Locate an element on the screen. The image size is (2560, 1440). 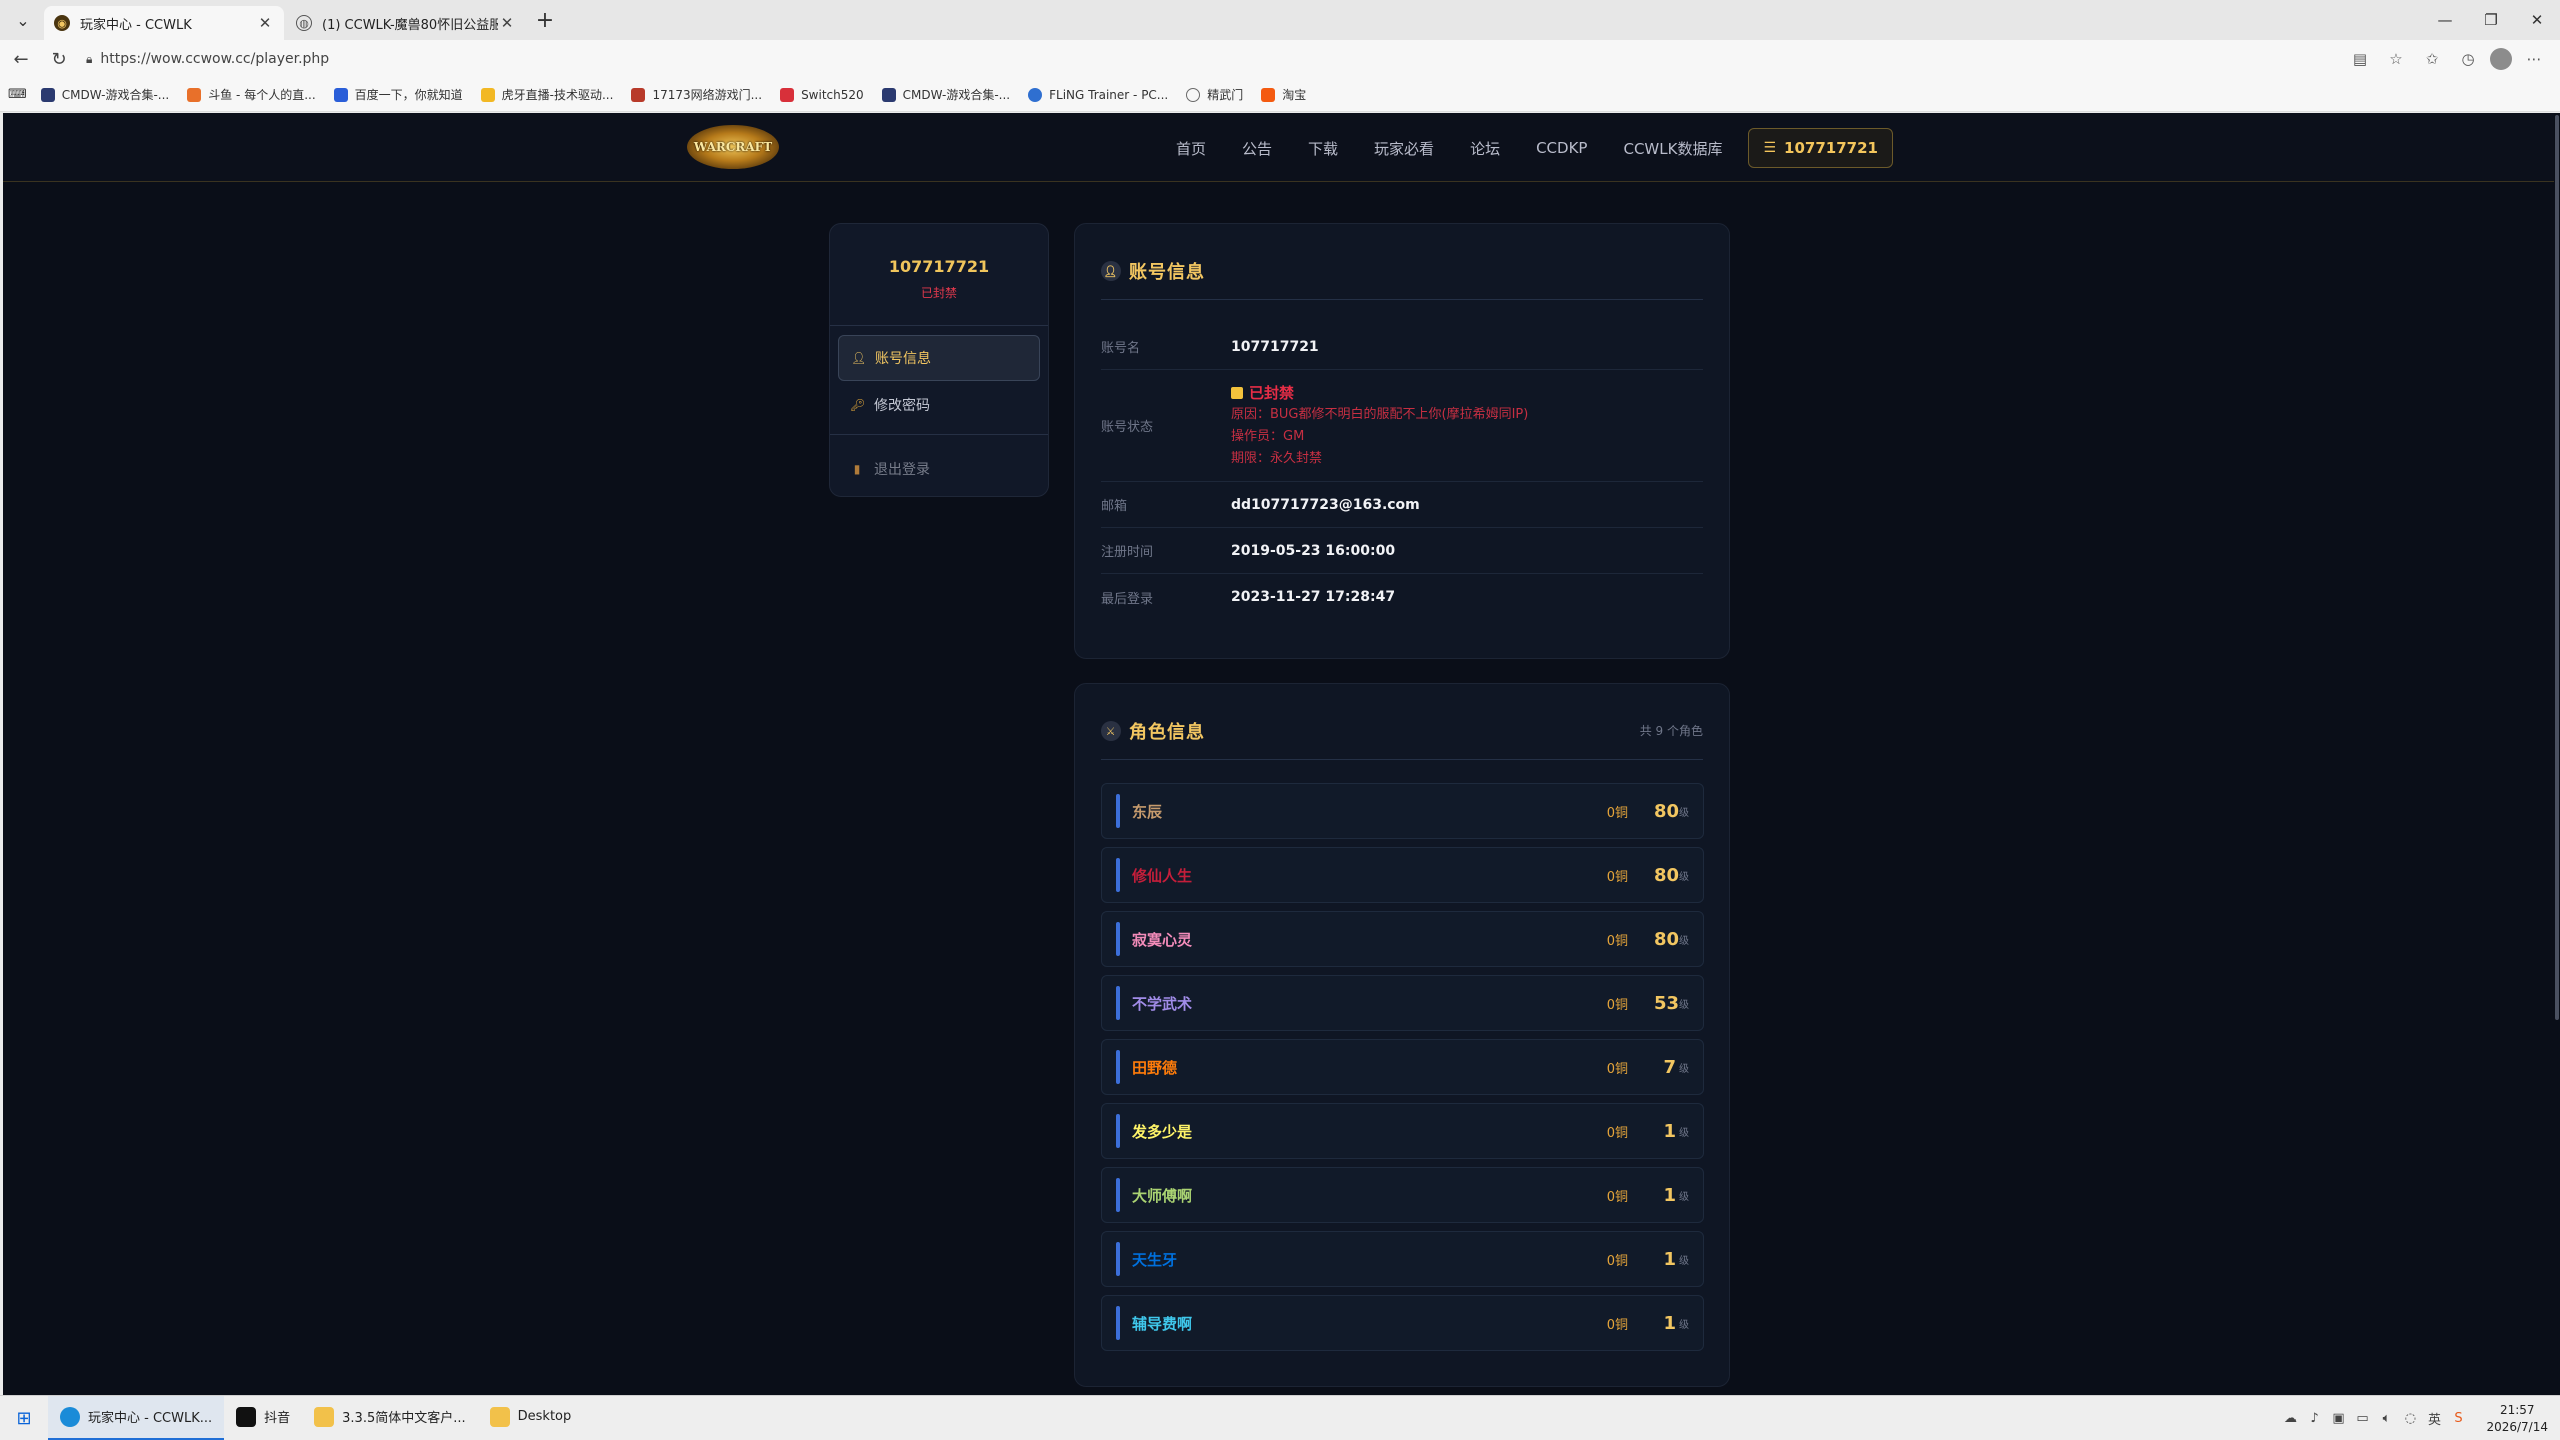
back-icon: ← is located at coordinates (21, 59).